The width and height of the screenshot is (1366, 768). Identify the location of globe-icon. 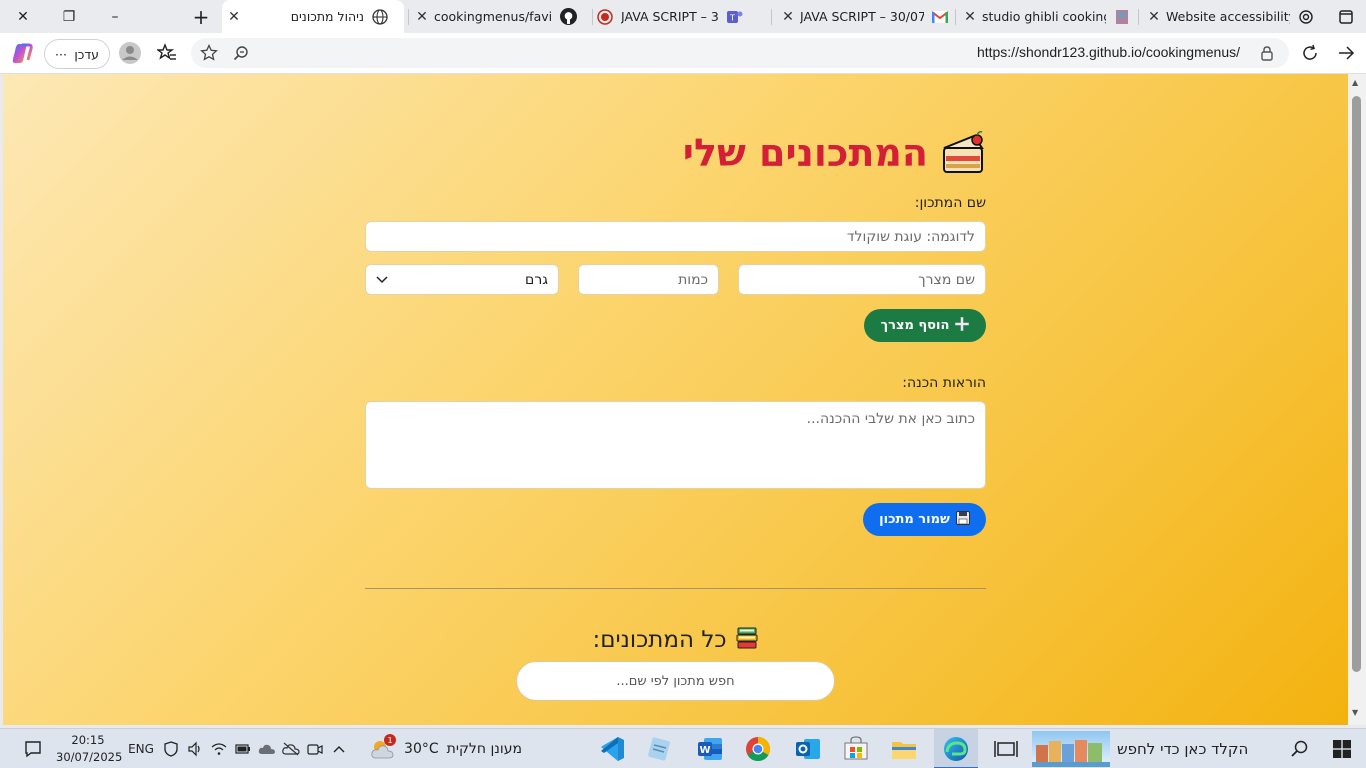
(380, 17).